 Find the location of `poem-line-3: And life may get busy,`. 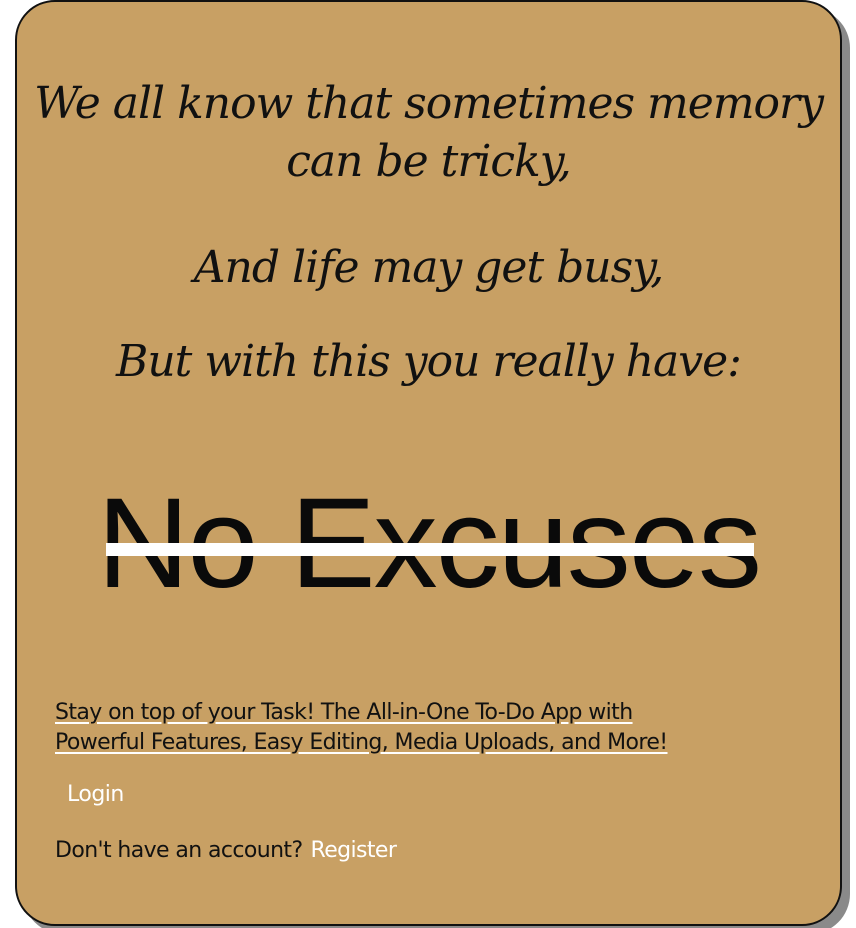

poem-line-3: And life may get busy, is located at coordinates (428, 267).